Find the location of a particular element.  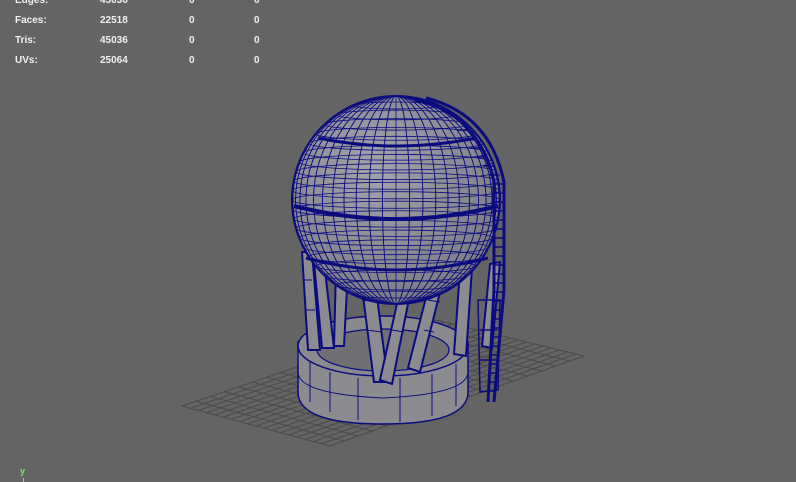

axis-indicator: y is located at coordinates (23, 474).